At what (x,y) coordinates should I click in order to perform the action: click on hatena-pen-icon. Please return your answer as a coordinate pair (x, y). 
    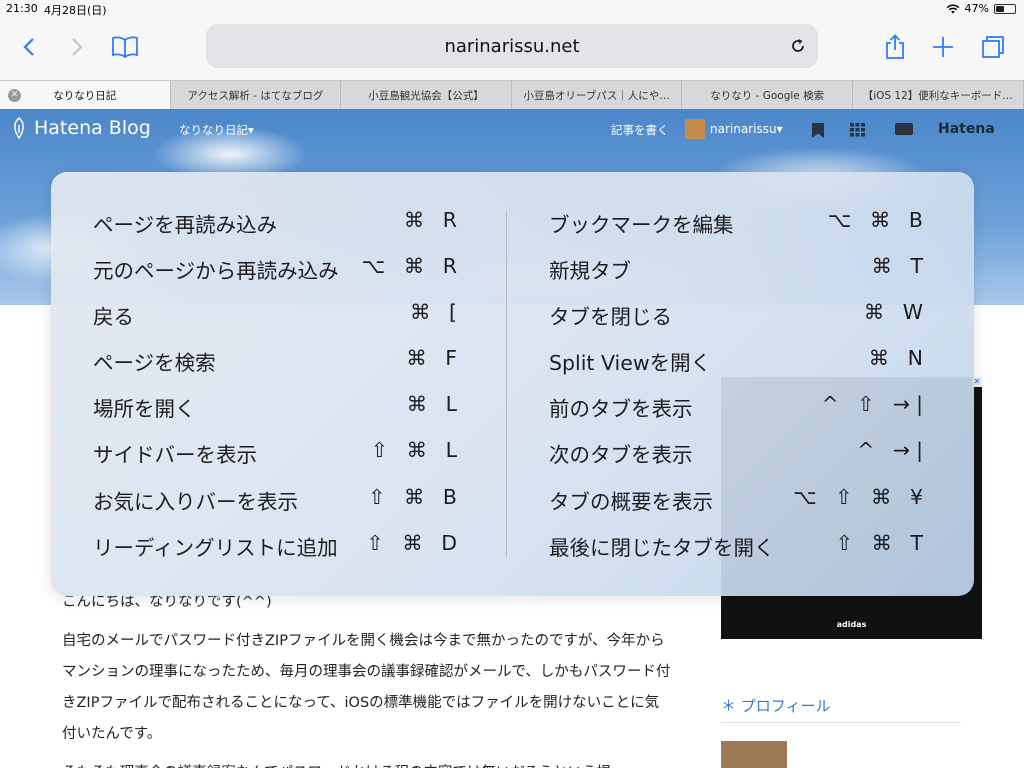
    Looking at the image, I should click on (19, 128).